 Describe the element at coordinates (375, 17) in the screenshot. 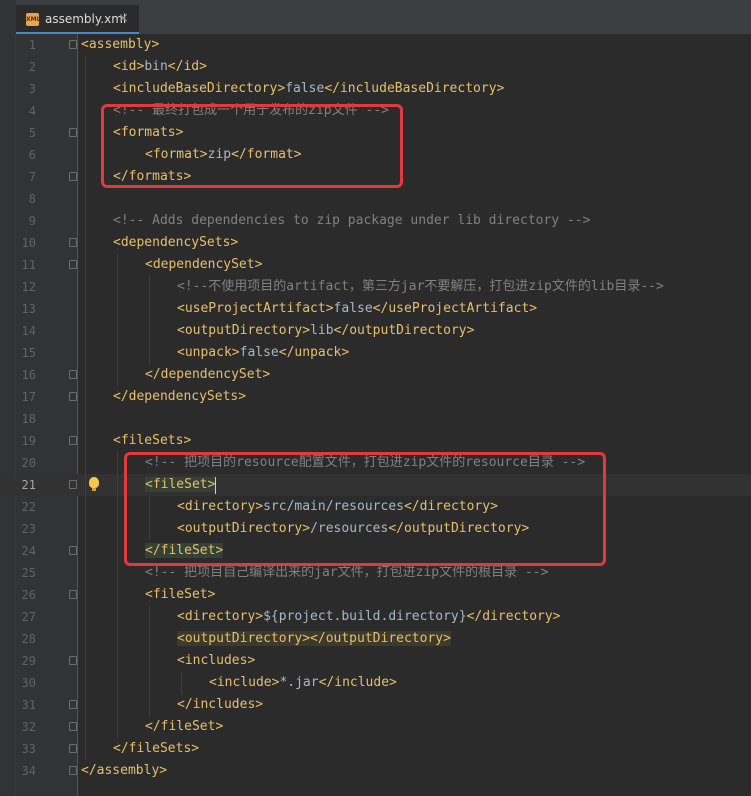

I see `editor-tab-bar: XML assembly.xml ×` at that location.